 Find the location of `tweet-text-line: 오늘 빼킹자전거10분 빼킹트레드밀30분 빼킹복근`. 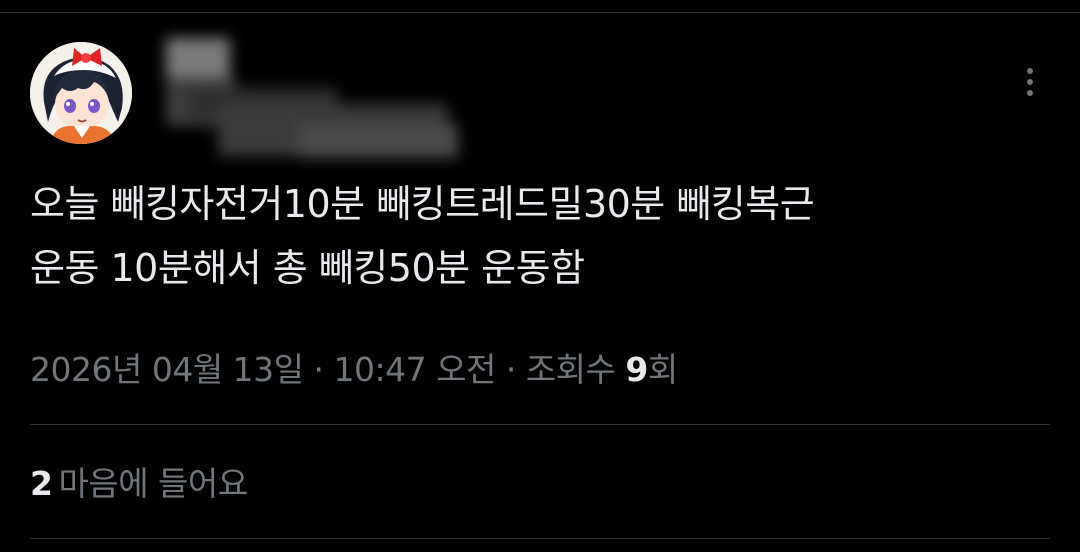

tweet-text-line: 오늘 빼킹자전거10분 빼킹트레드밀30분 빼킹복근 is located at coordinates (422, 204).